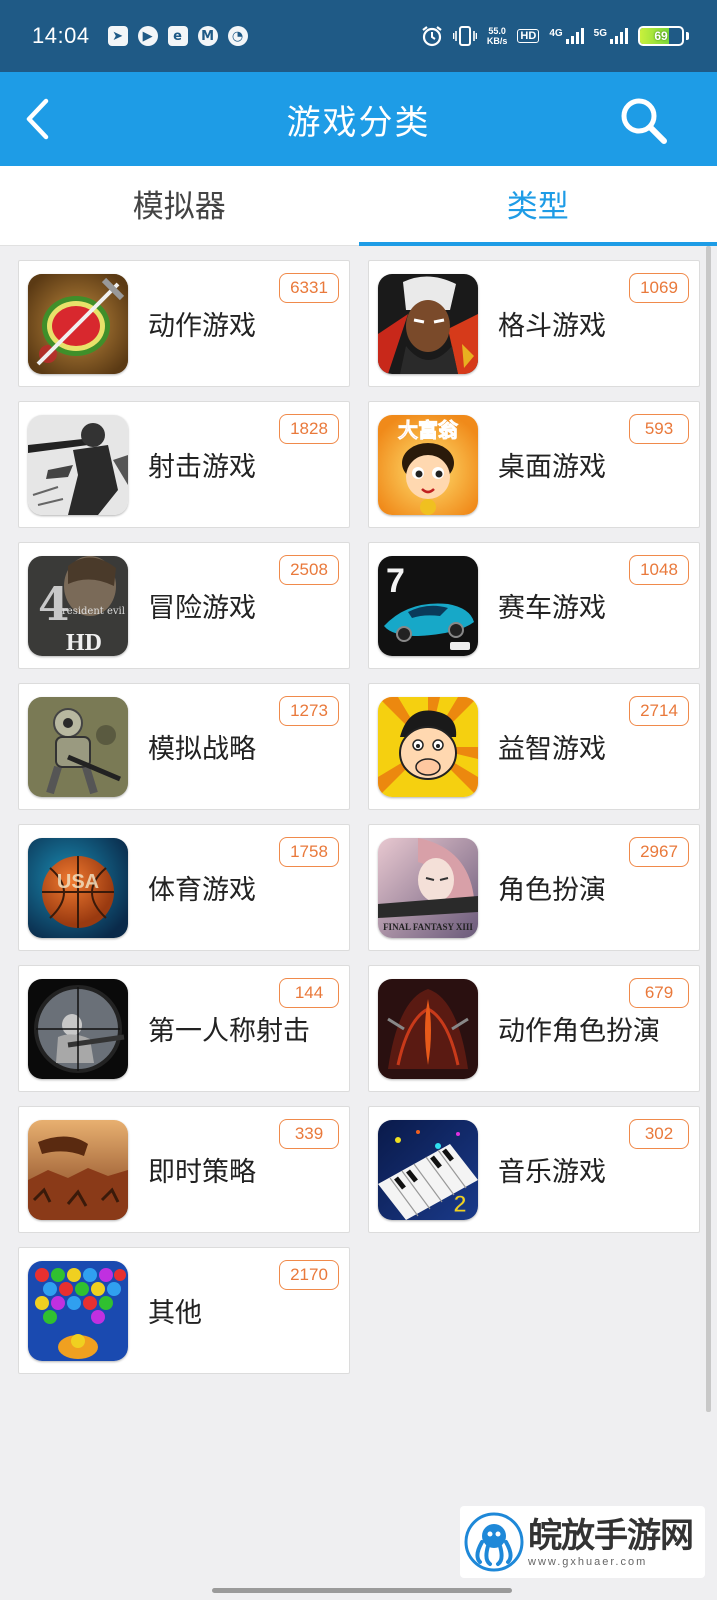 This screenshot has height=1600, width=717. I want to click on vibrate-icon, so click(464, 36).